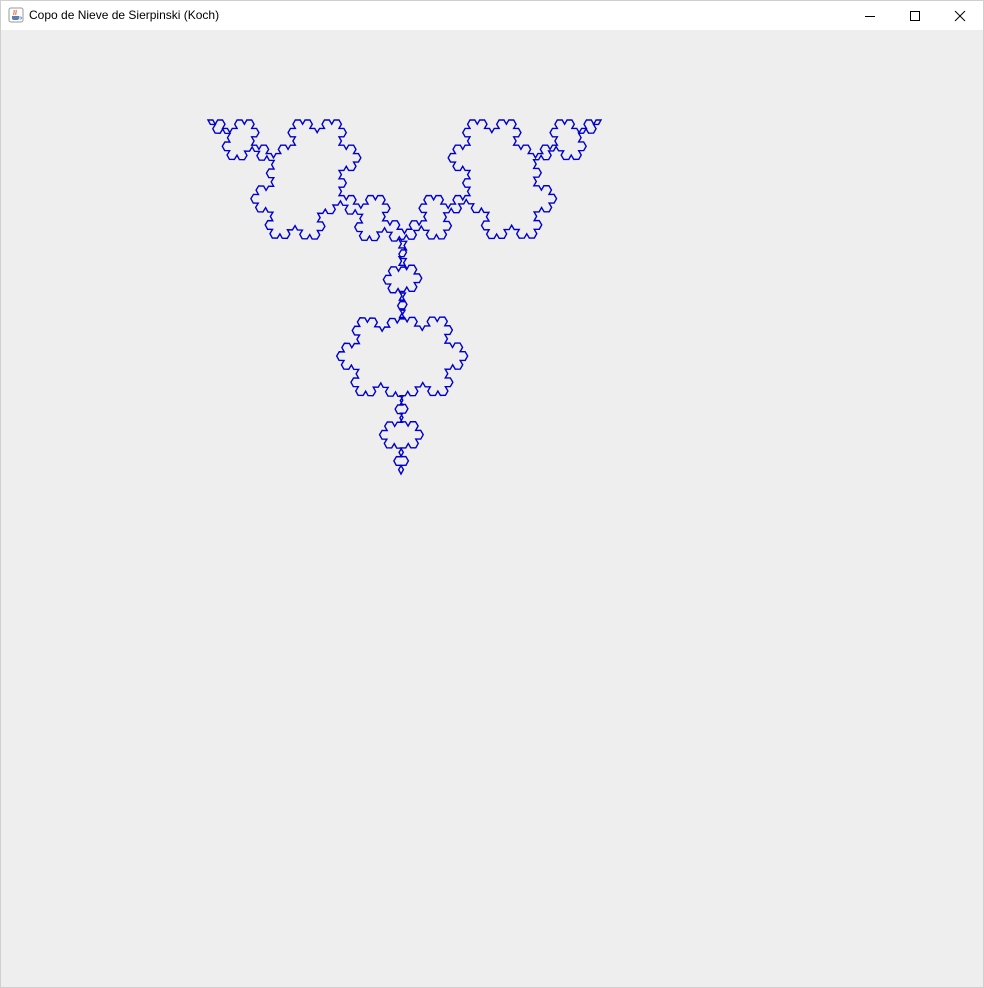  I want to click on minimize-button, so click(870, 15).